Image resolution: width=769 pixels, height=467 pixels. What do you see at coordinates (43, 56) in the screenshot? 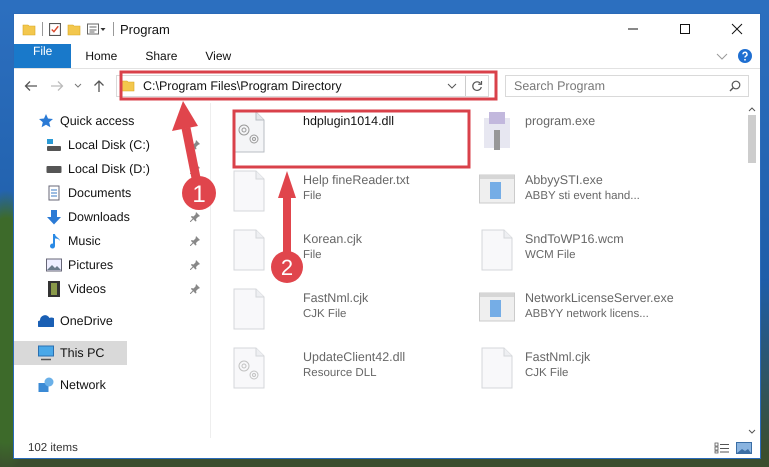
I see `ribbon-tab: File` at bounding box center [43, 56].